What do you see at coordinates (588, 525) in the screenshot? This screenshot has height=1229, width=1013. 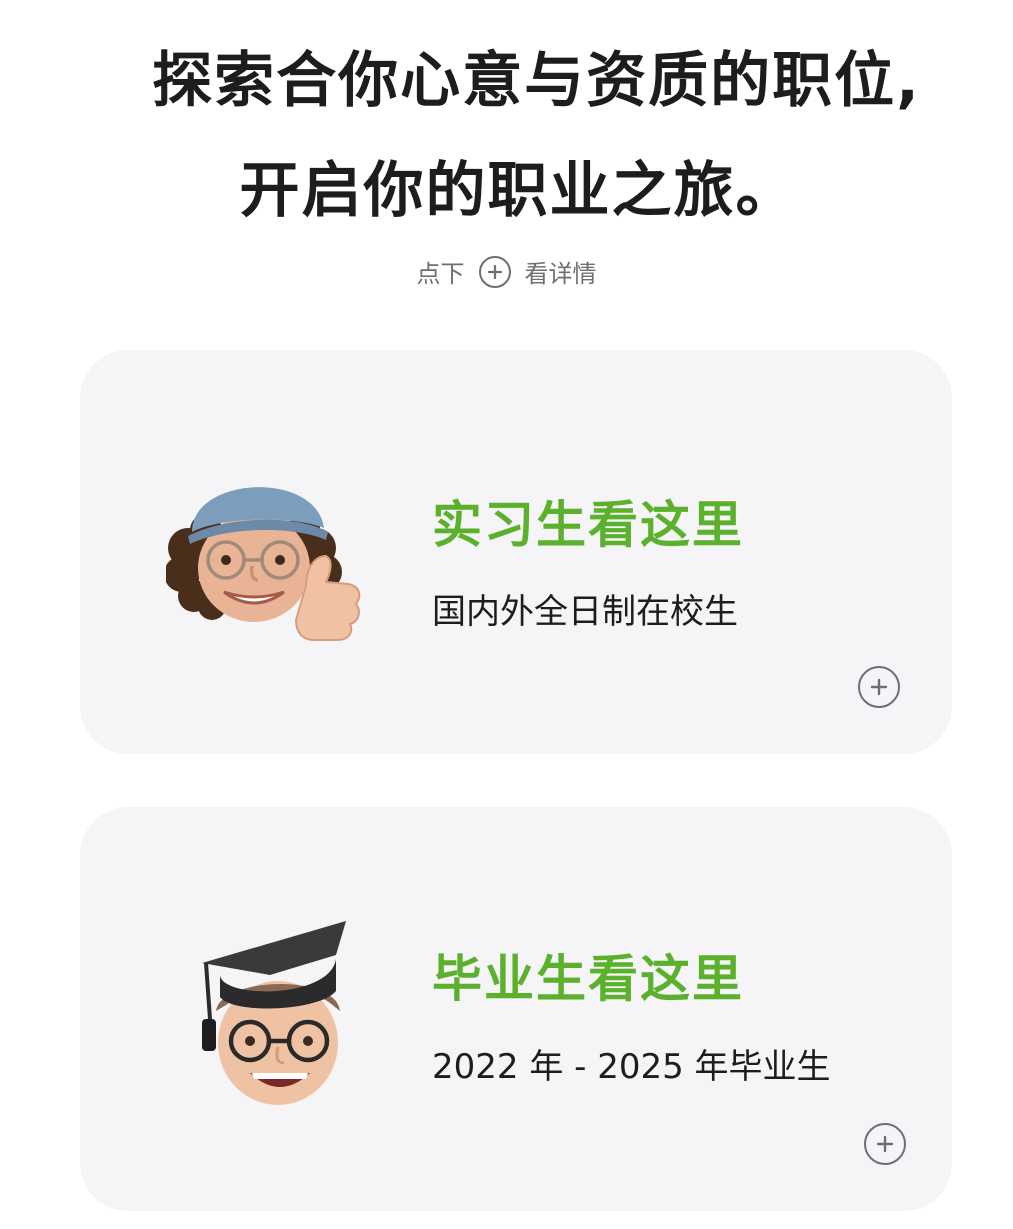 I see `intern-card-title: 实习生看这里` at bounding box center [588, 525].